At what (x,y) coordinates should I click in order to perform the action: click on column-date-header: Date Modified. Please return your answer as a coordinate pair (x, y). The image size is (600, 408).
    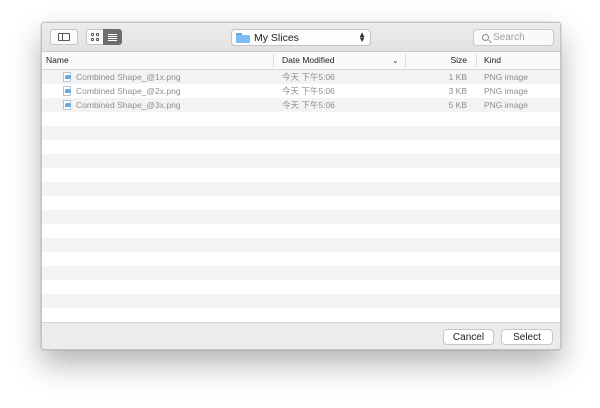
    Looking at the image, I should click on (308, 60).